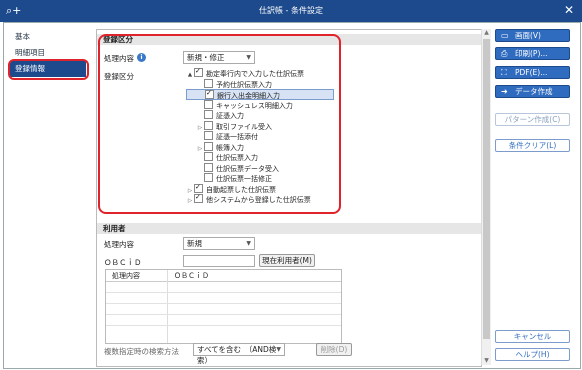  Describe the element at coordinates (528, 35) in the screenshot. I see `screen-button-label: 画面(V)` at that location.